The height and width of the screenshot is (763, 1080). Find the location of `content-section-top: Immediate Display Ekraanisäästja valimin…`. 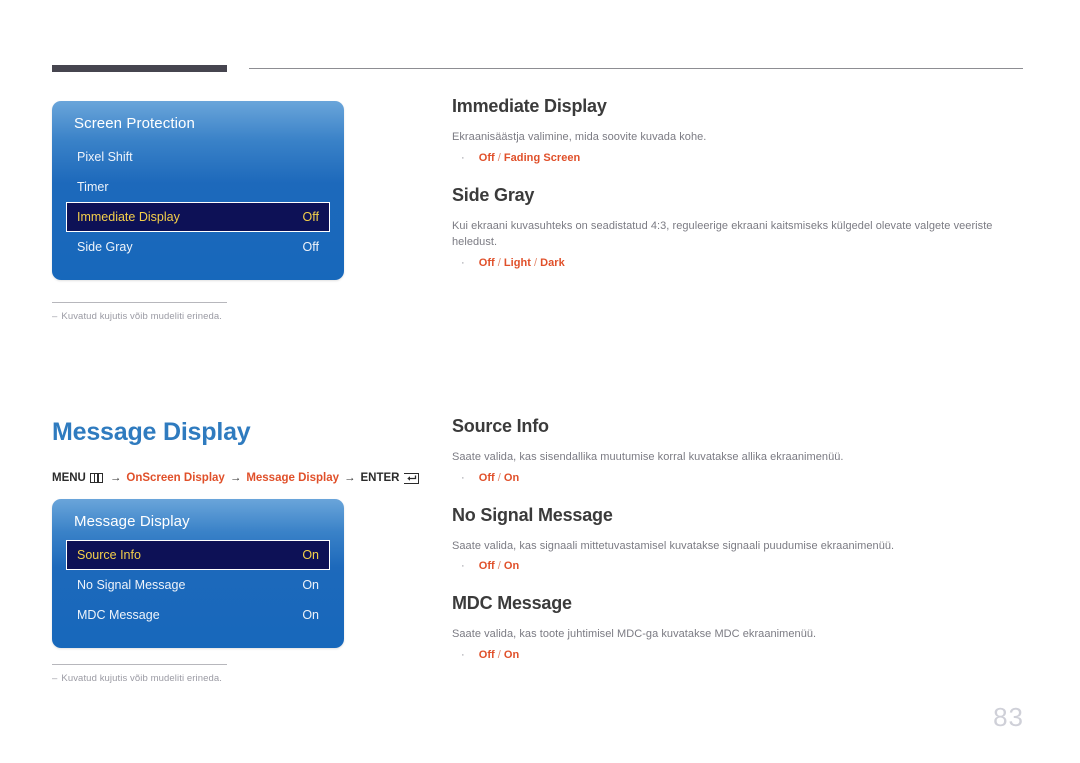

content-section-top: Immediate Display Ekraanisäästja valimin… is located at coordinates (738, 182).